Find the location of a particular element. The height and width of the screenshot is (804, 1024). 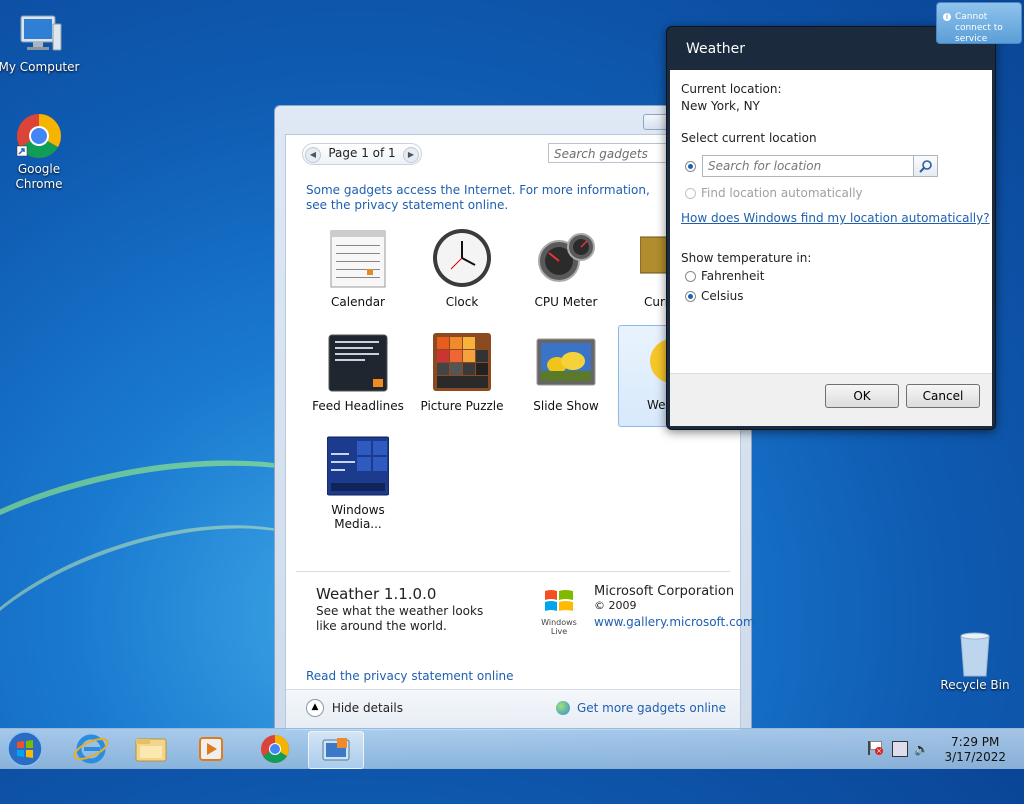

gadget-label: CPU Meter is located at coordinates (566, 302).